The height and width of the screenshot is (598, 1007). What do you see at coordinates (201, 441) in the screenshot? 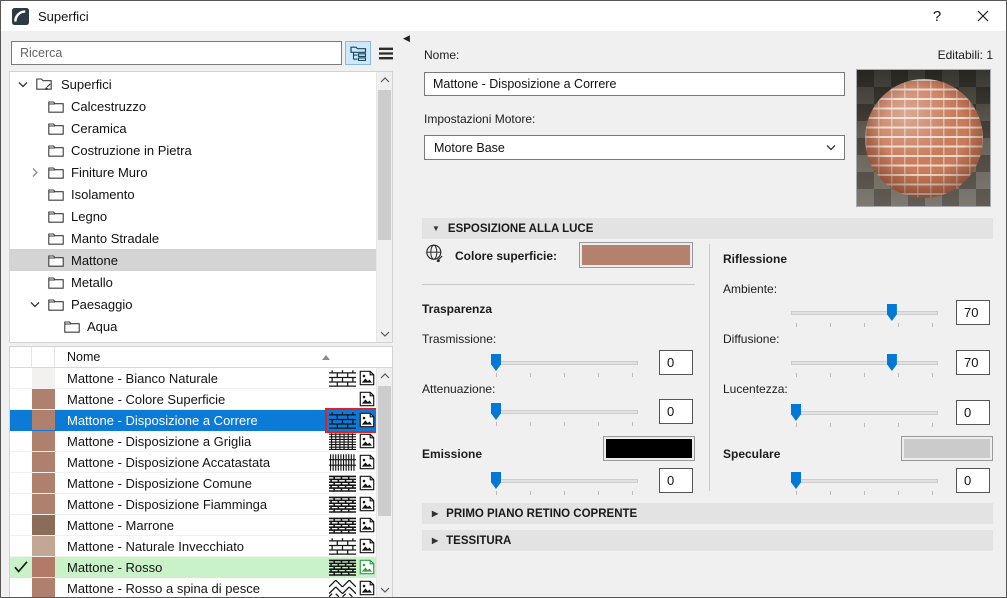
I see `surface-row: Mattone - Disposizione a Griglia` at bounding box center [201, 441].